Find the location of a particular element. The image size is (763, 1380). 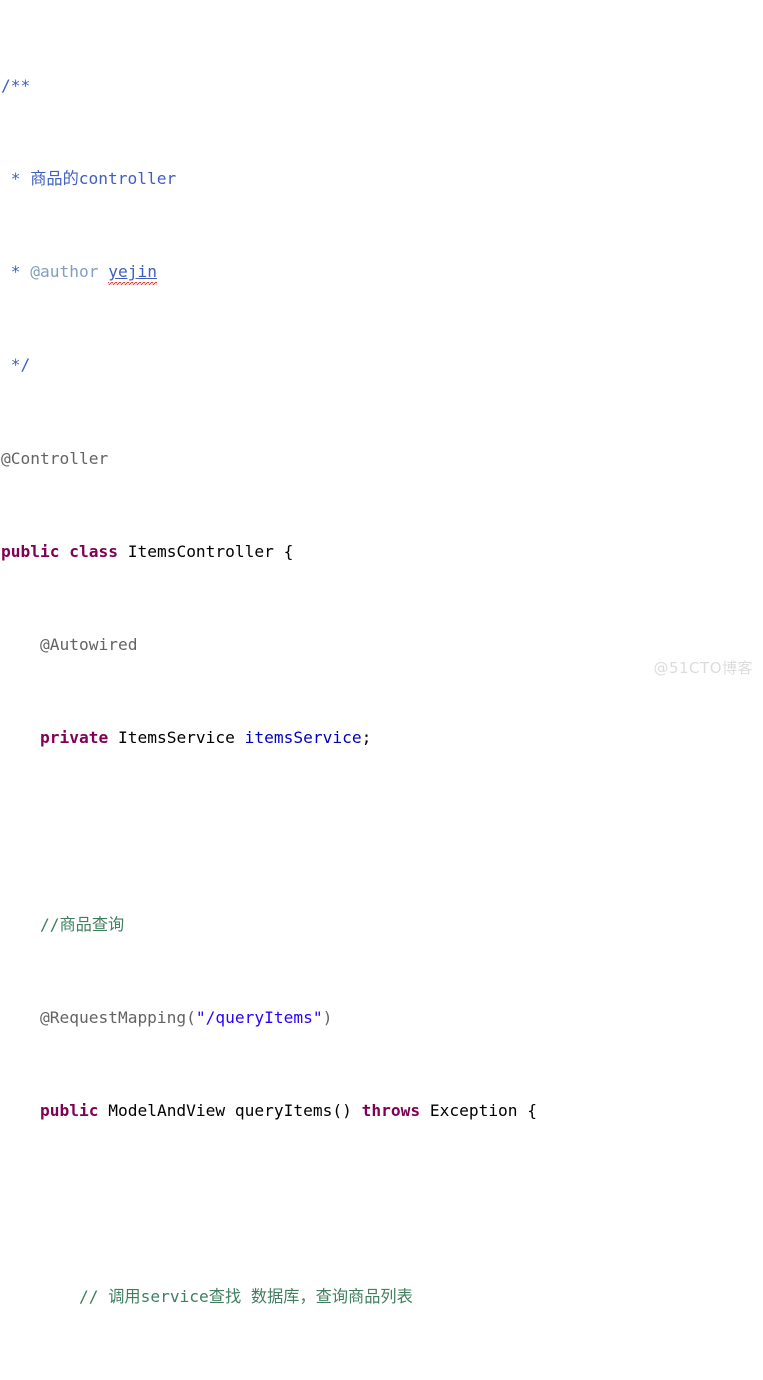

code-line-2: * 商品的controller is located at coordinates (382, 178).